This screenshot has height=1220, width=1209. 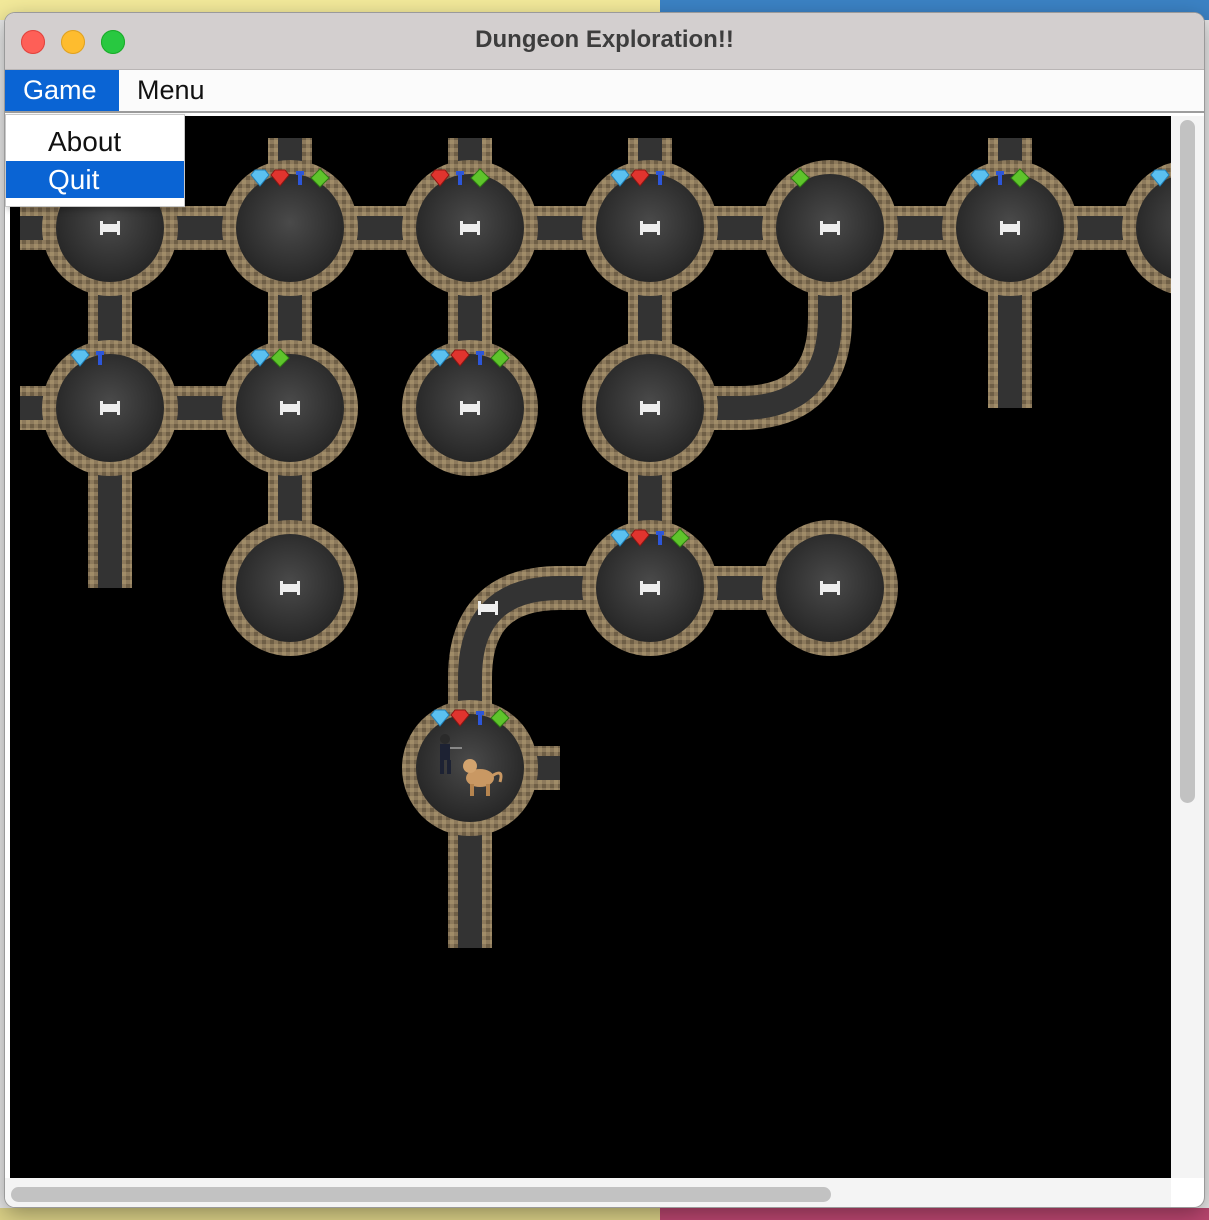 I want to click on vertical-scroll-thumb, so click(x=1187, y=461).